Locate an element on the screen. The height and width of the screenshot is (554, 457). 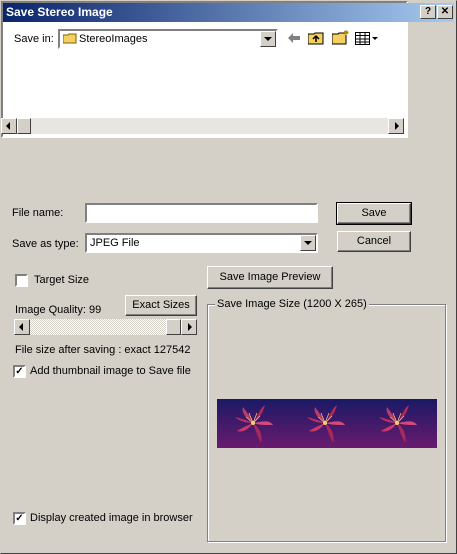
file-name-input is located at coordinates (201, 213).